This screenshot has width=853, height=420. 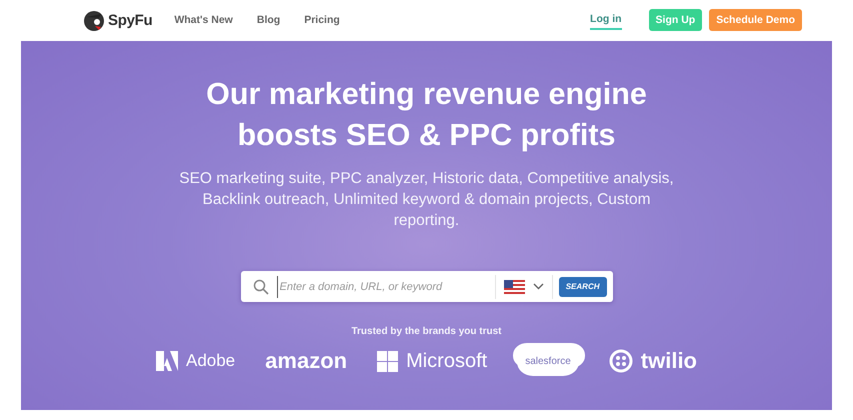 I want to click on spy-logo-icon, so click(x=94, y=20).